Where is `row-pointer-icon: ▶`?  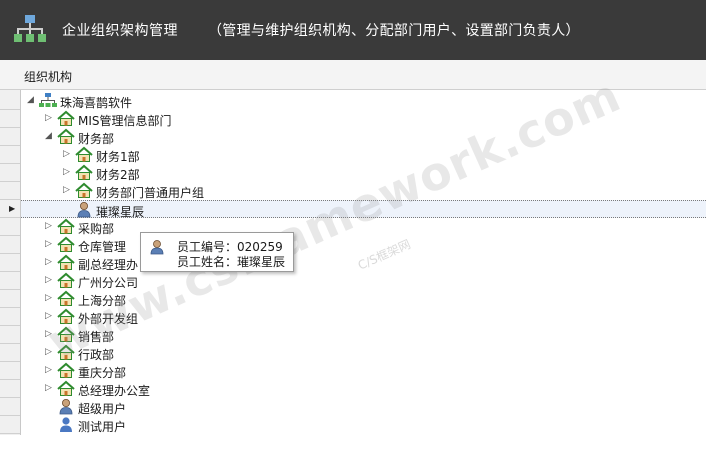
row-pointer-icon: ▶ is located at coordinates (12, 208).